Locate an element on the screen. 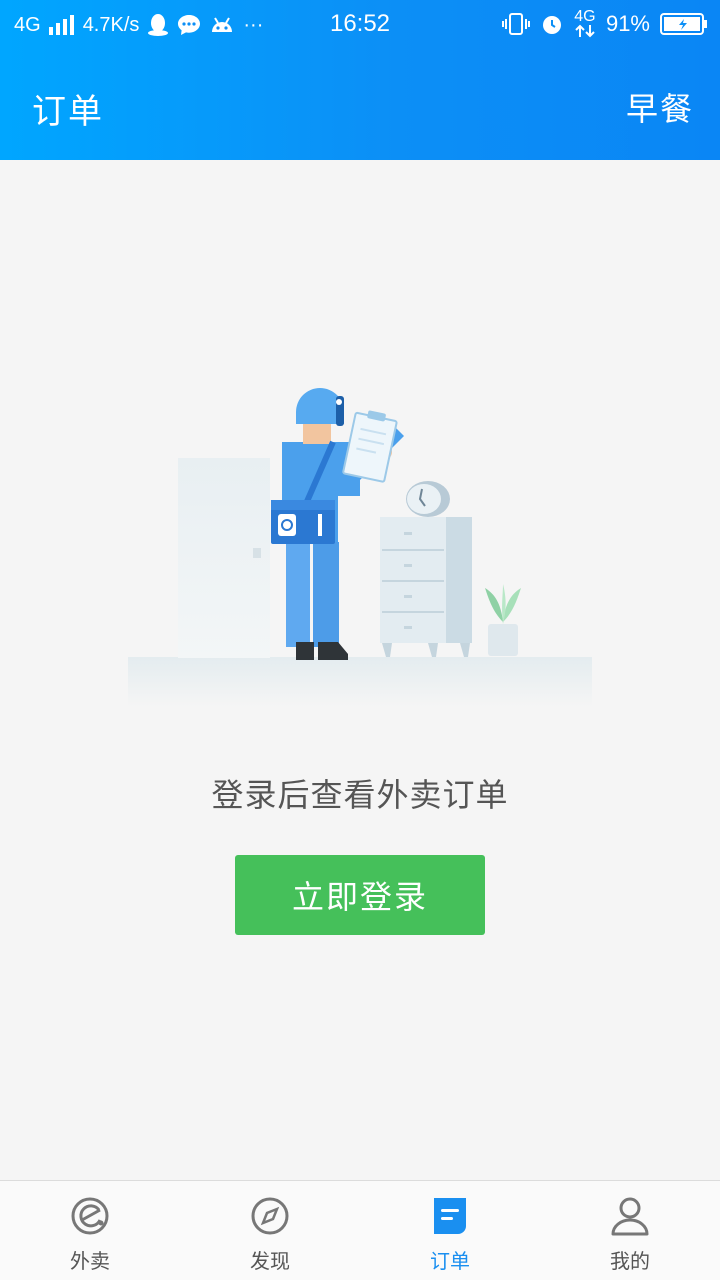  battery-icon is located at coordinates (684, 24).